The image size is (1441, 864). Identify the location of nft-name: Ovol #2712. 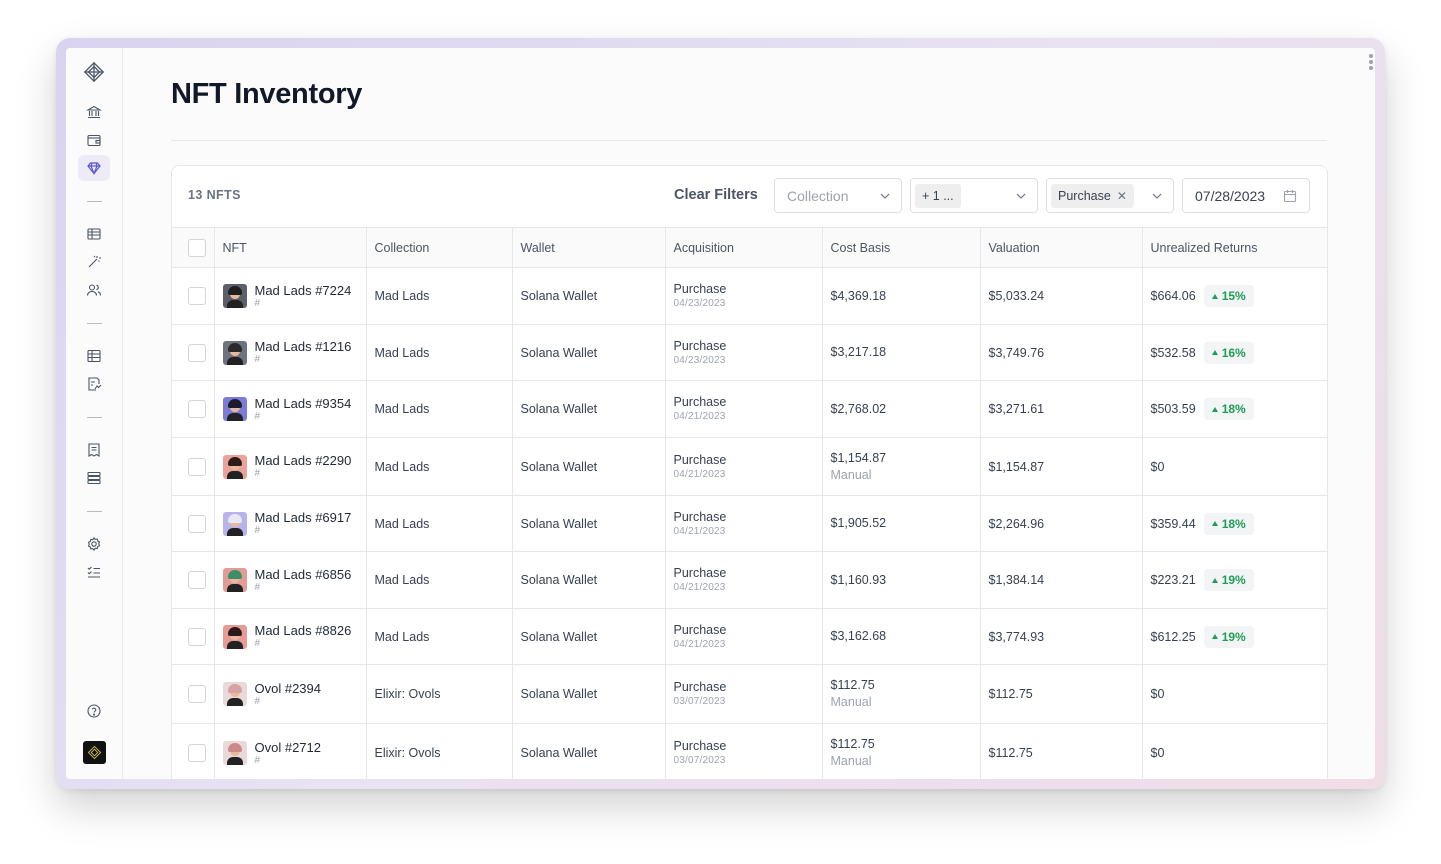
(288, 747).